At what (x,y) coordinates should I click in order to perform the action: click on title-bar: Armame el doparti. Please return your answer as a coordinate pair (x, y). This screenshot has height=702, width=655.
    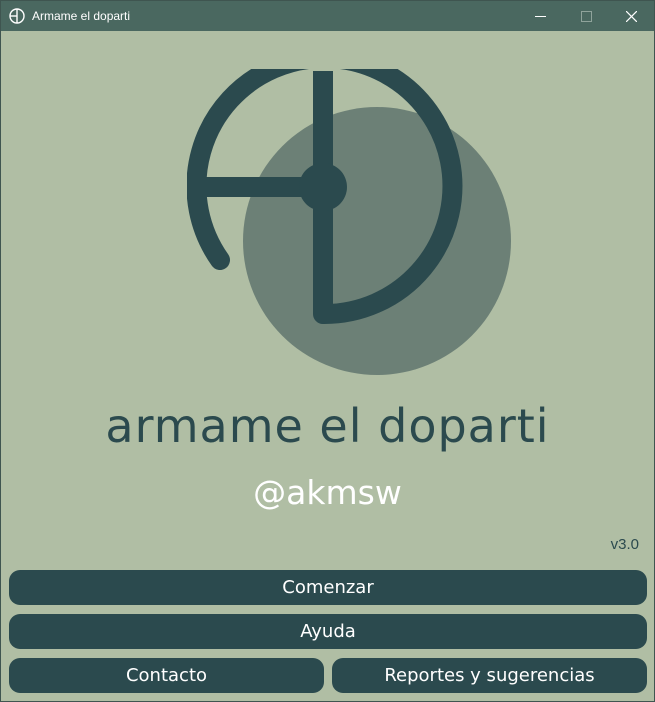
    Looking at the image, I should click on (327, 16).